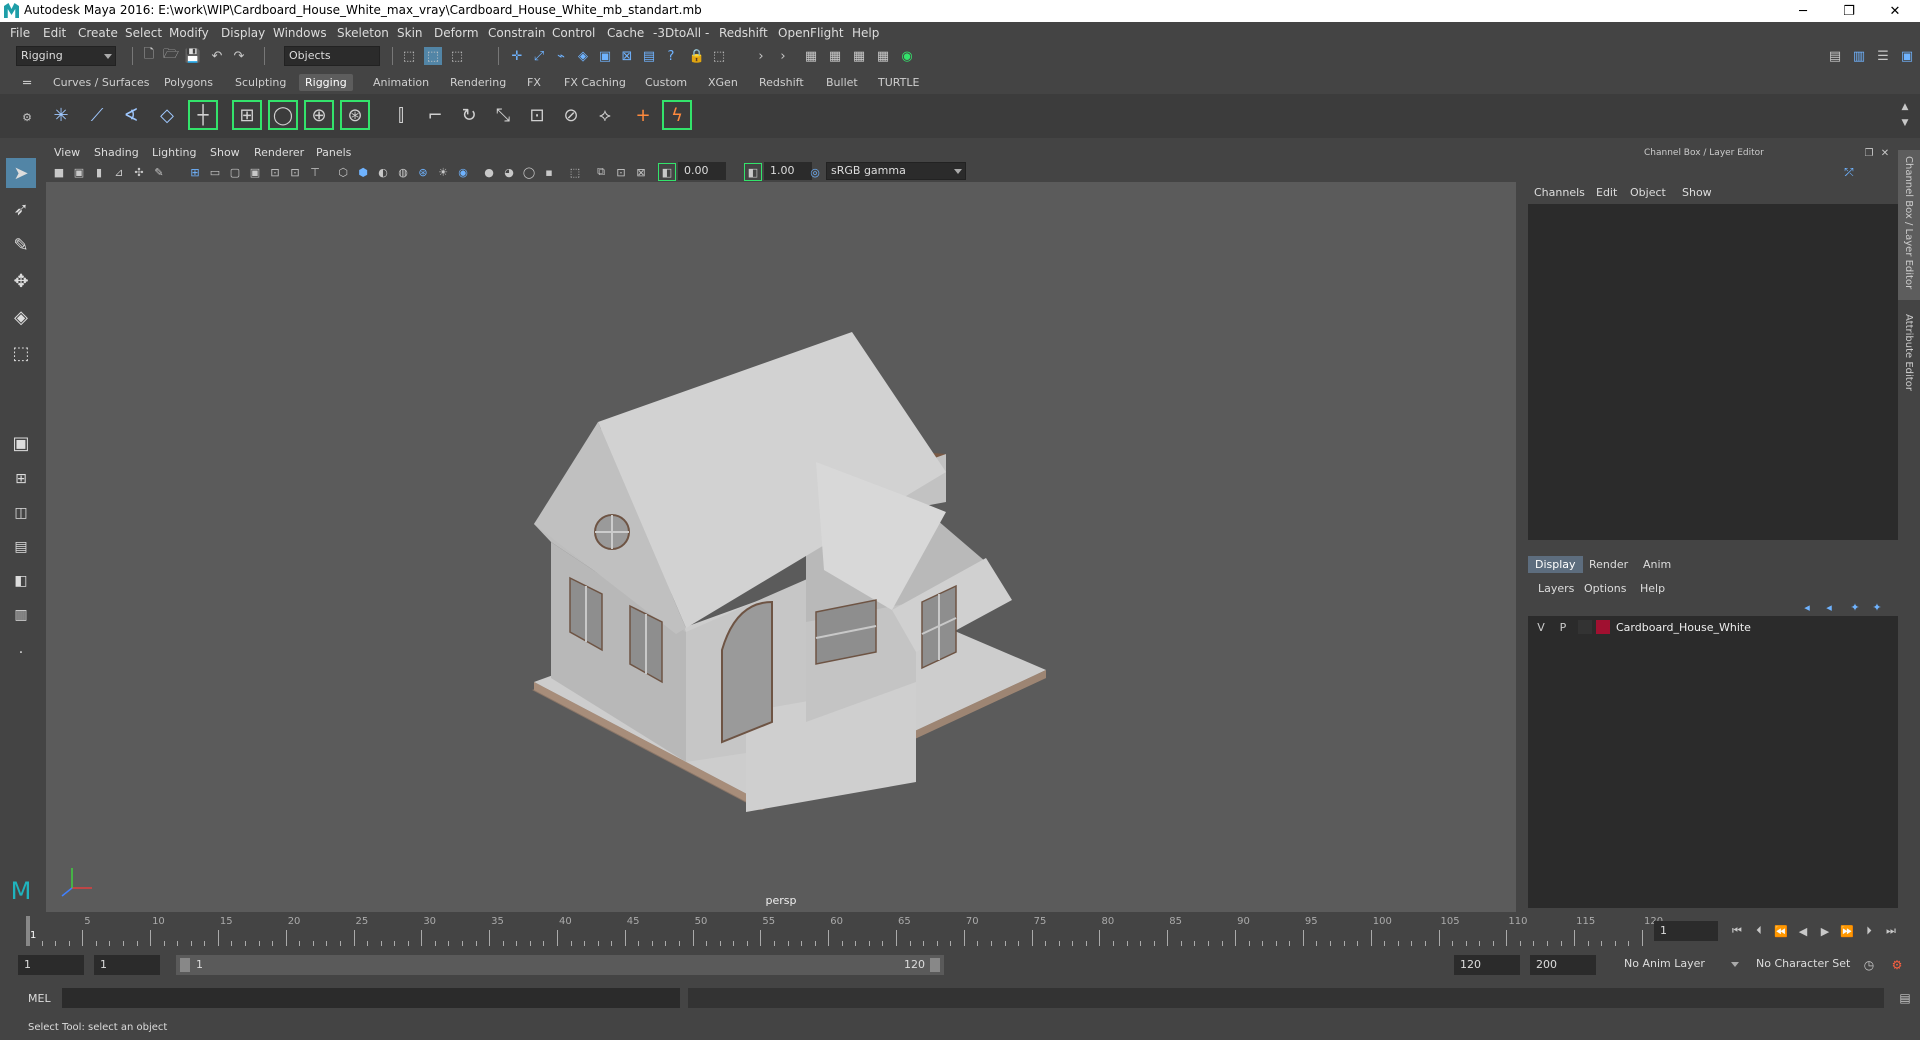 Image resolution: width=1920 pixels, height=1040 pixels. What do you see at coordinates (1885, 153) in the screenshot?
I see `close-panel-icon: ✕` at bounding box center [1885, 153].